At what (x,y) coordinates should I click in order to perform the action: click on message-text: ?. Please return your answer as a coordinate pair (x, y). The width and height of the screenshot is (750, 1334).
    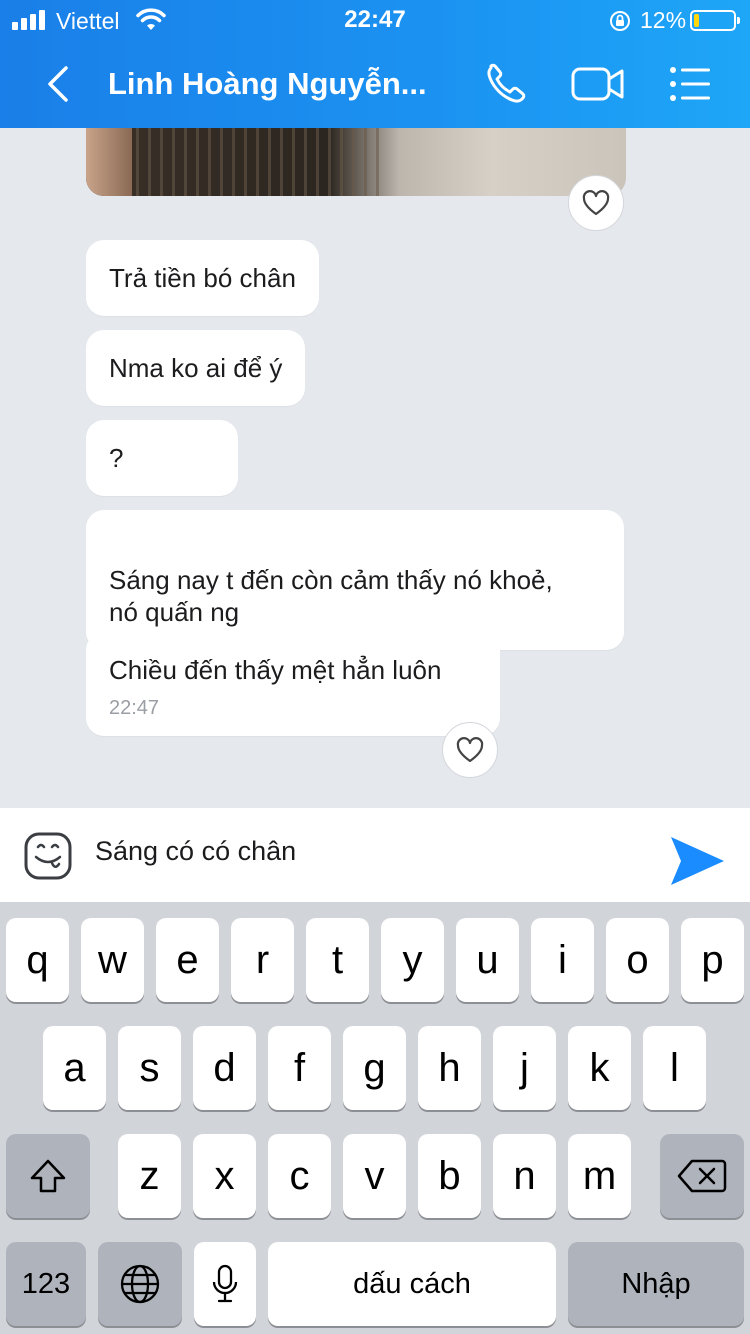
    Looking at the image, I should click on (116, 458).